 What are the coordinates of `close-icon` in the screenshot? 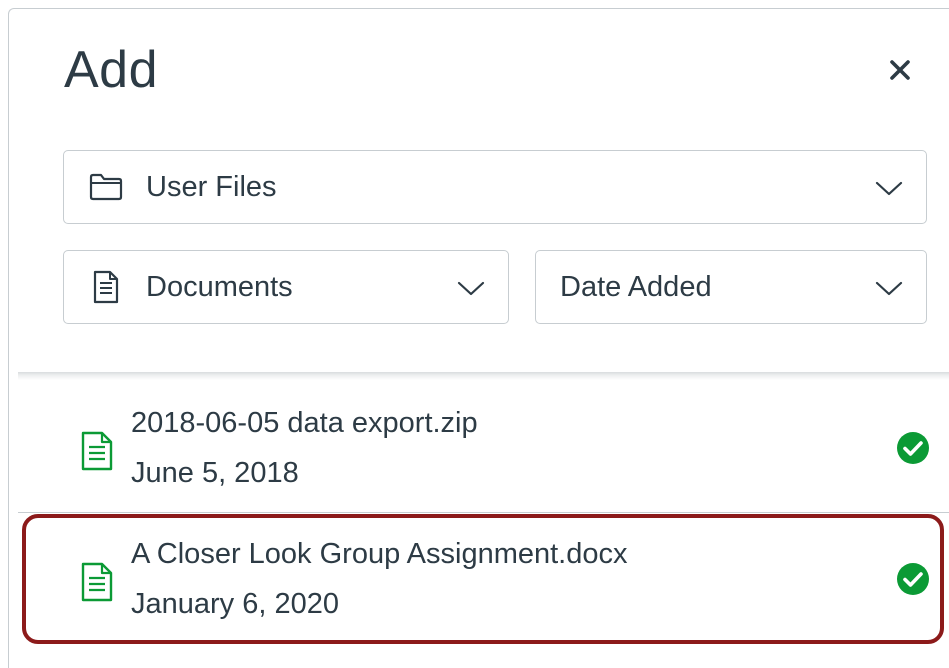 It's located at (900, 70).